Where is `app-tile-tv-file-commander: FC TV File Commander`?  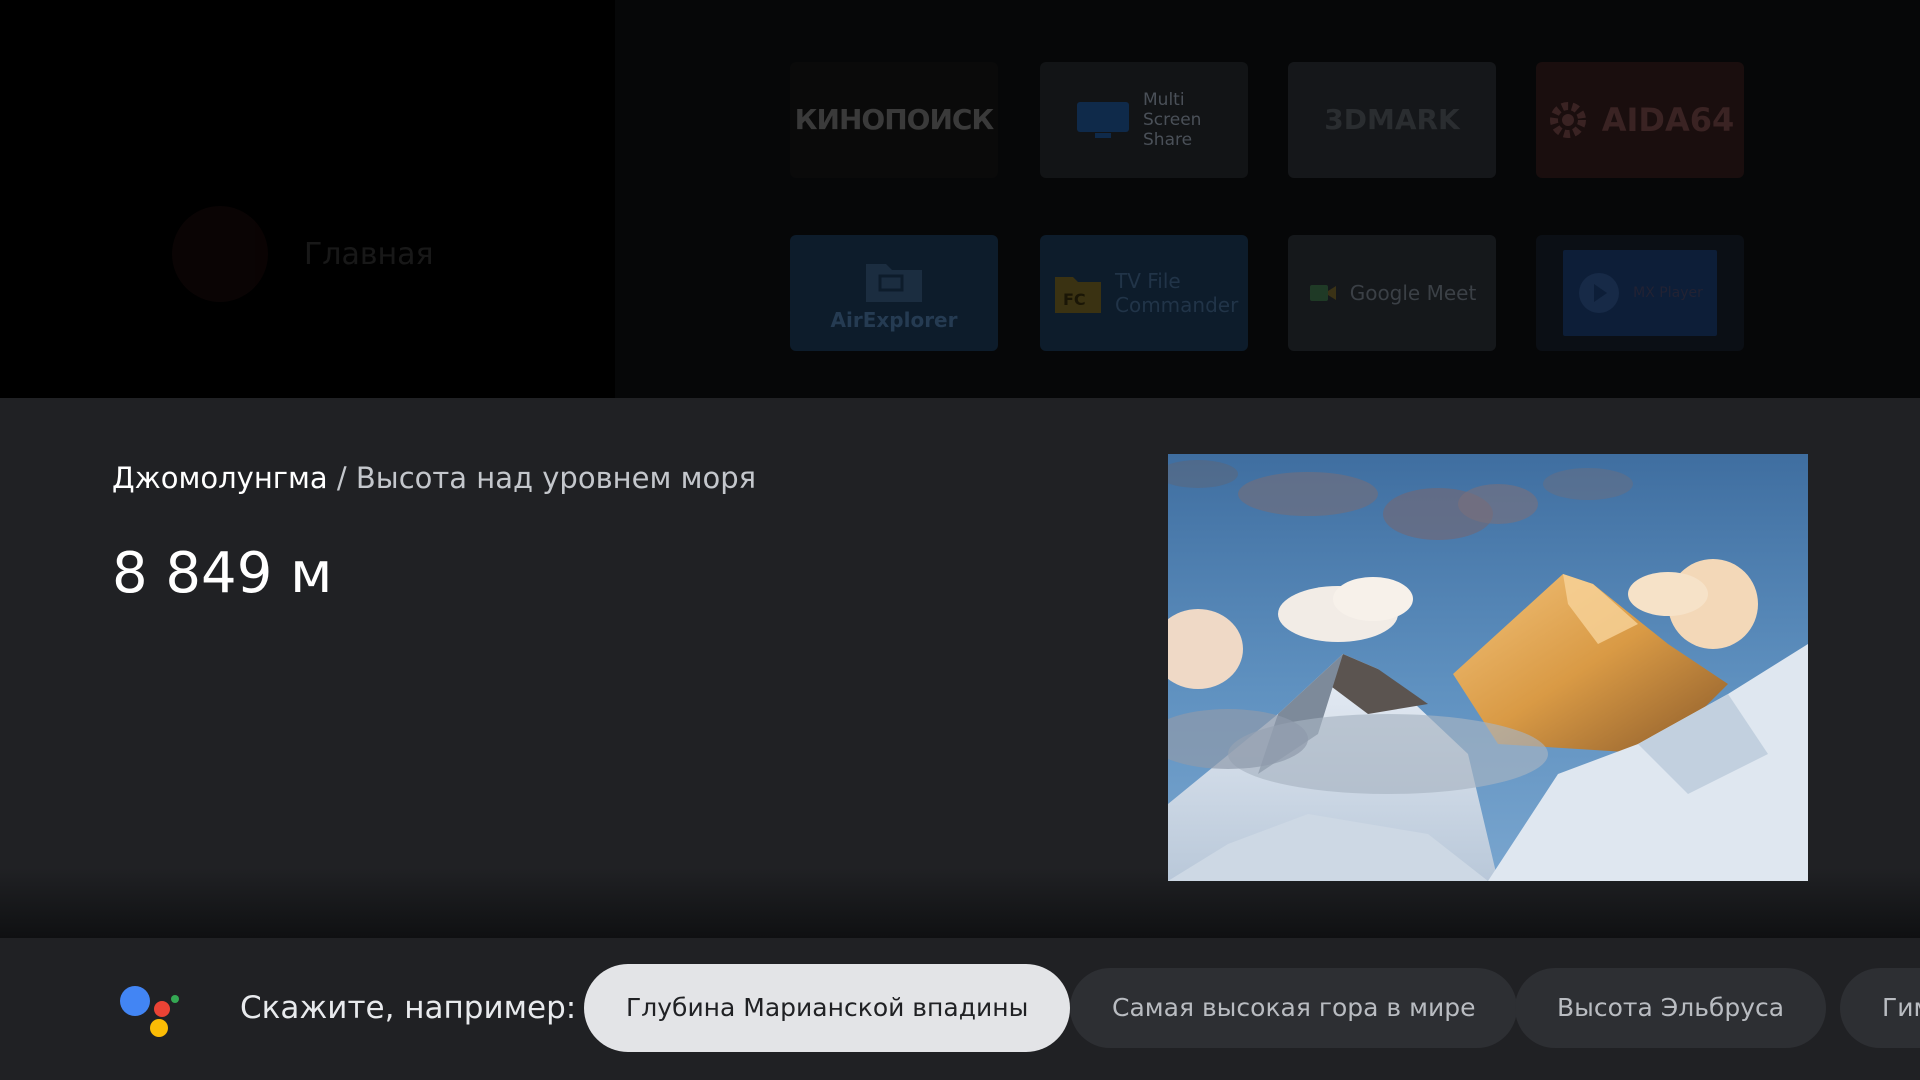
app-tile-tv-file-commander: FC TV File Commander is located at coordinates (1144, 293).